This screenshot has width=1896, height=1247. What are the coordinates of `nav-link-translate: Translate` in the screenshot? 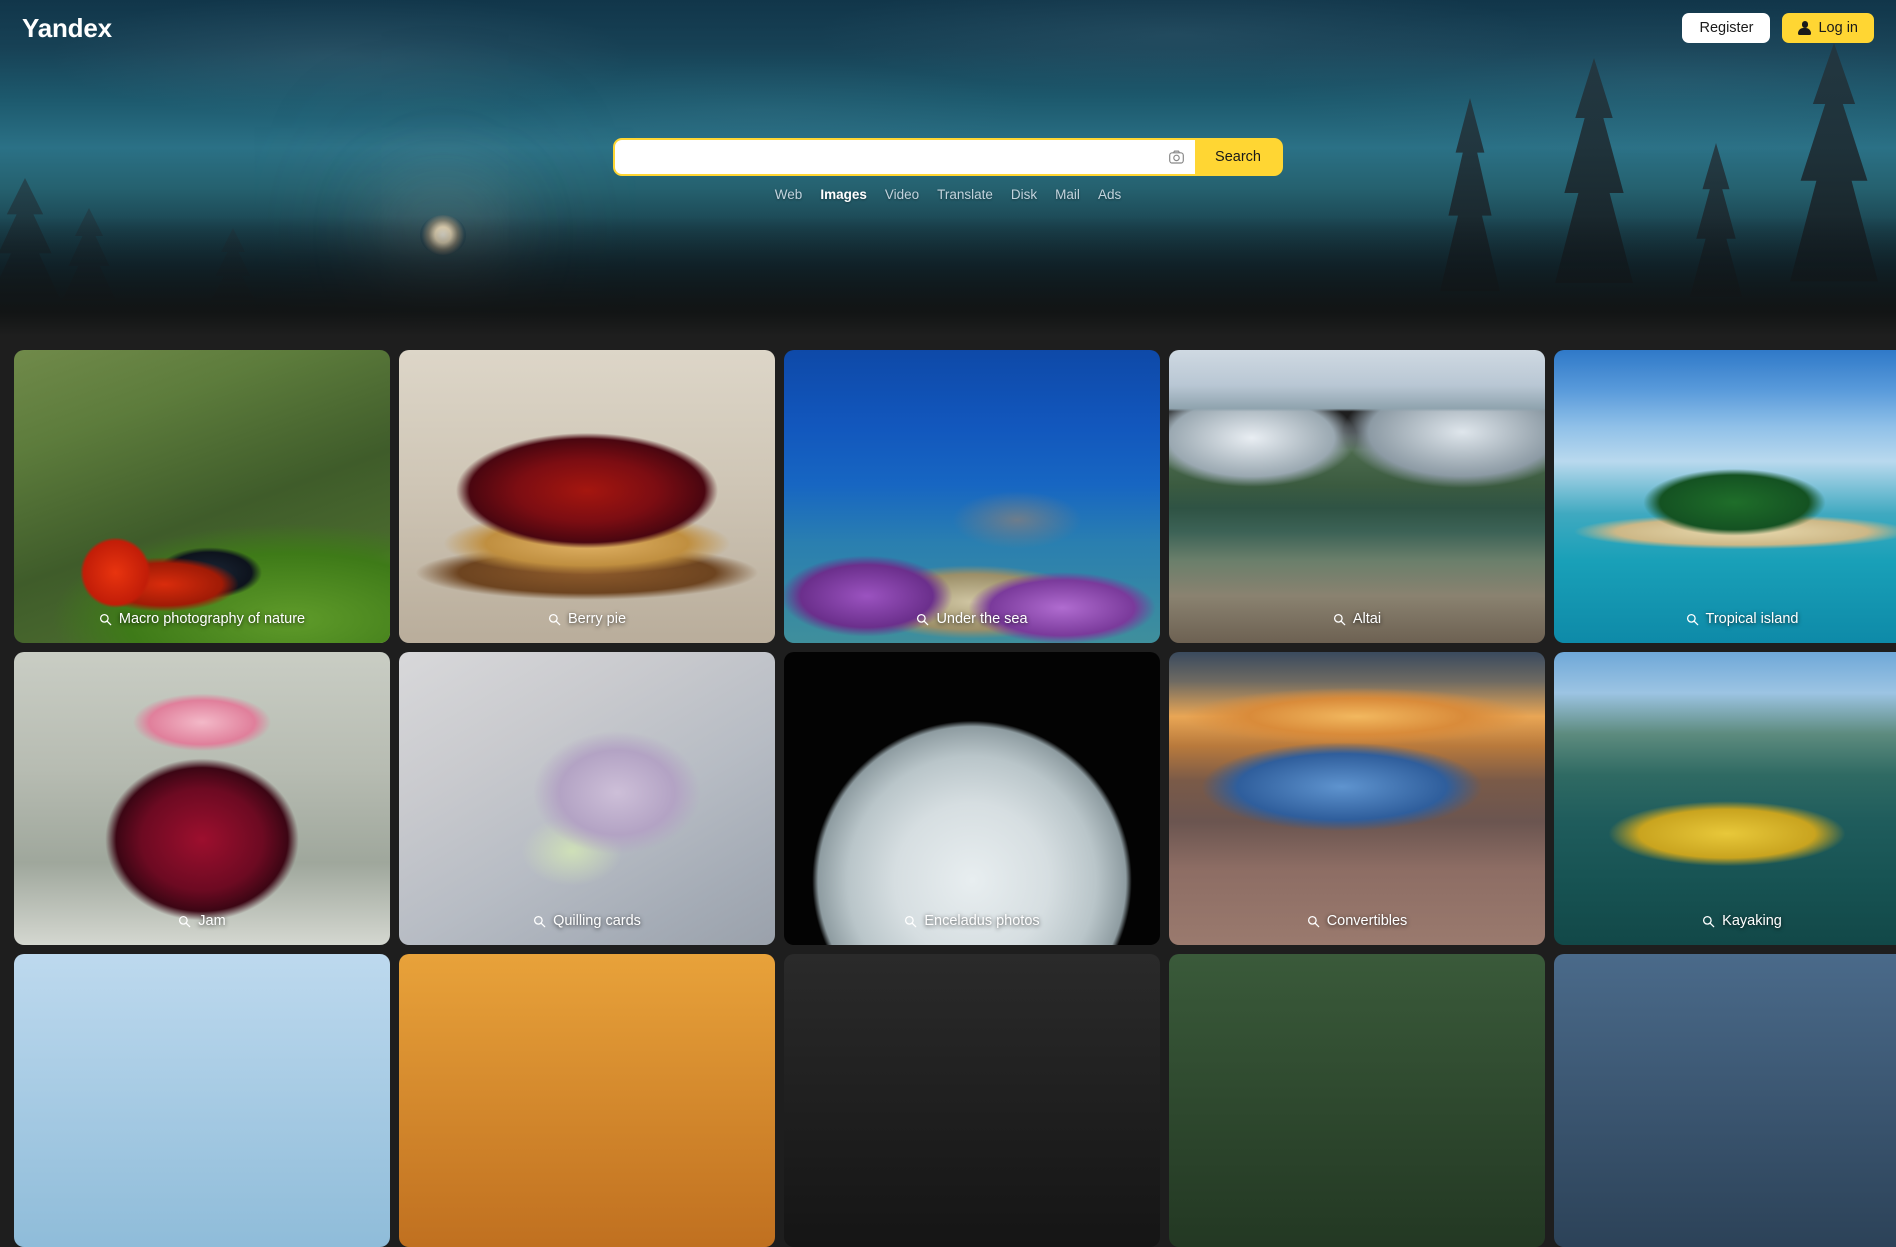 It's located at (965, 194).